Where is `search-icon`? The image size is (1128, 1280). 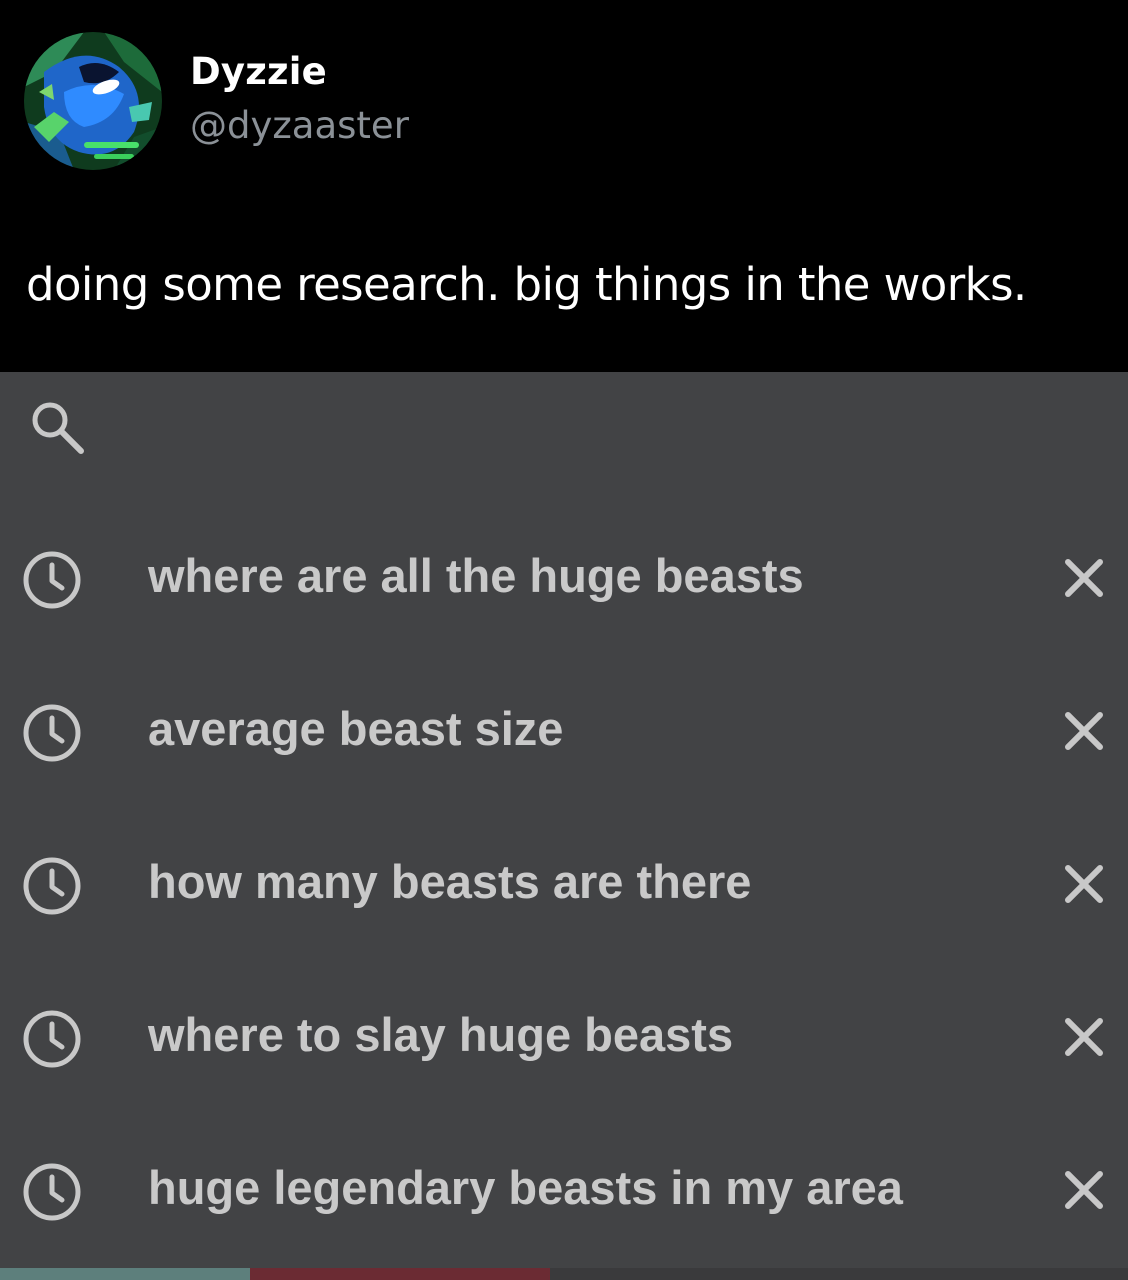
search-icon is located at coordinates (57, 427).